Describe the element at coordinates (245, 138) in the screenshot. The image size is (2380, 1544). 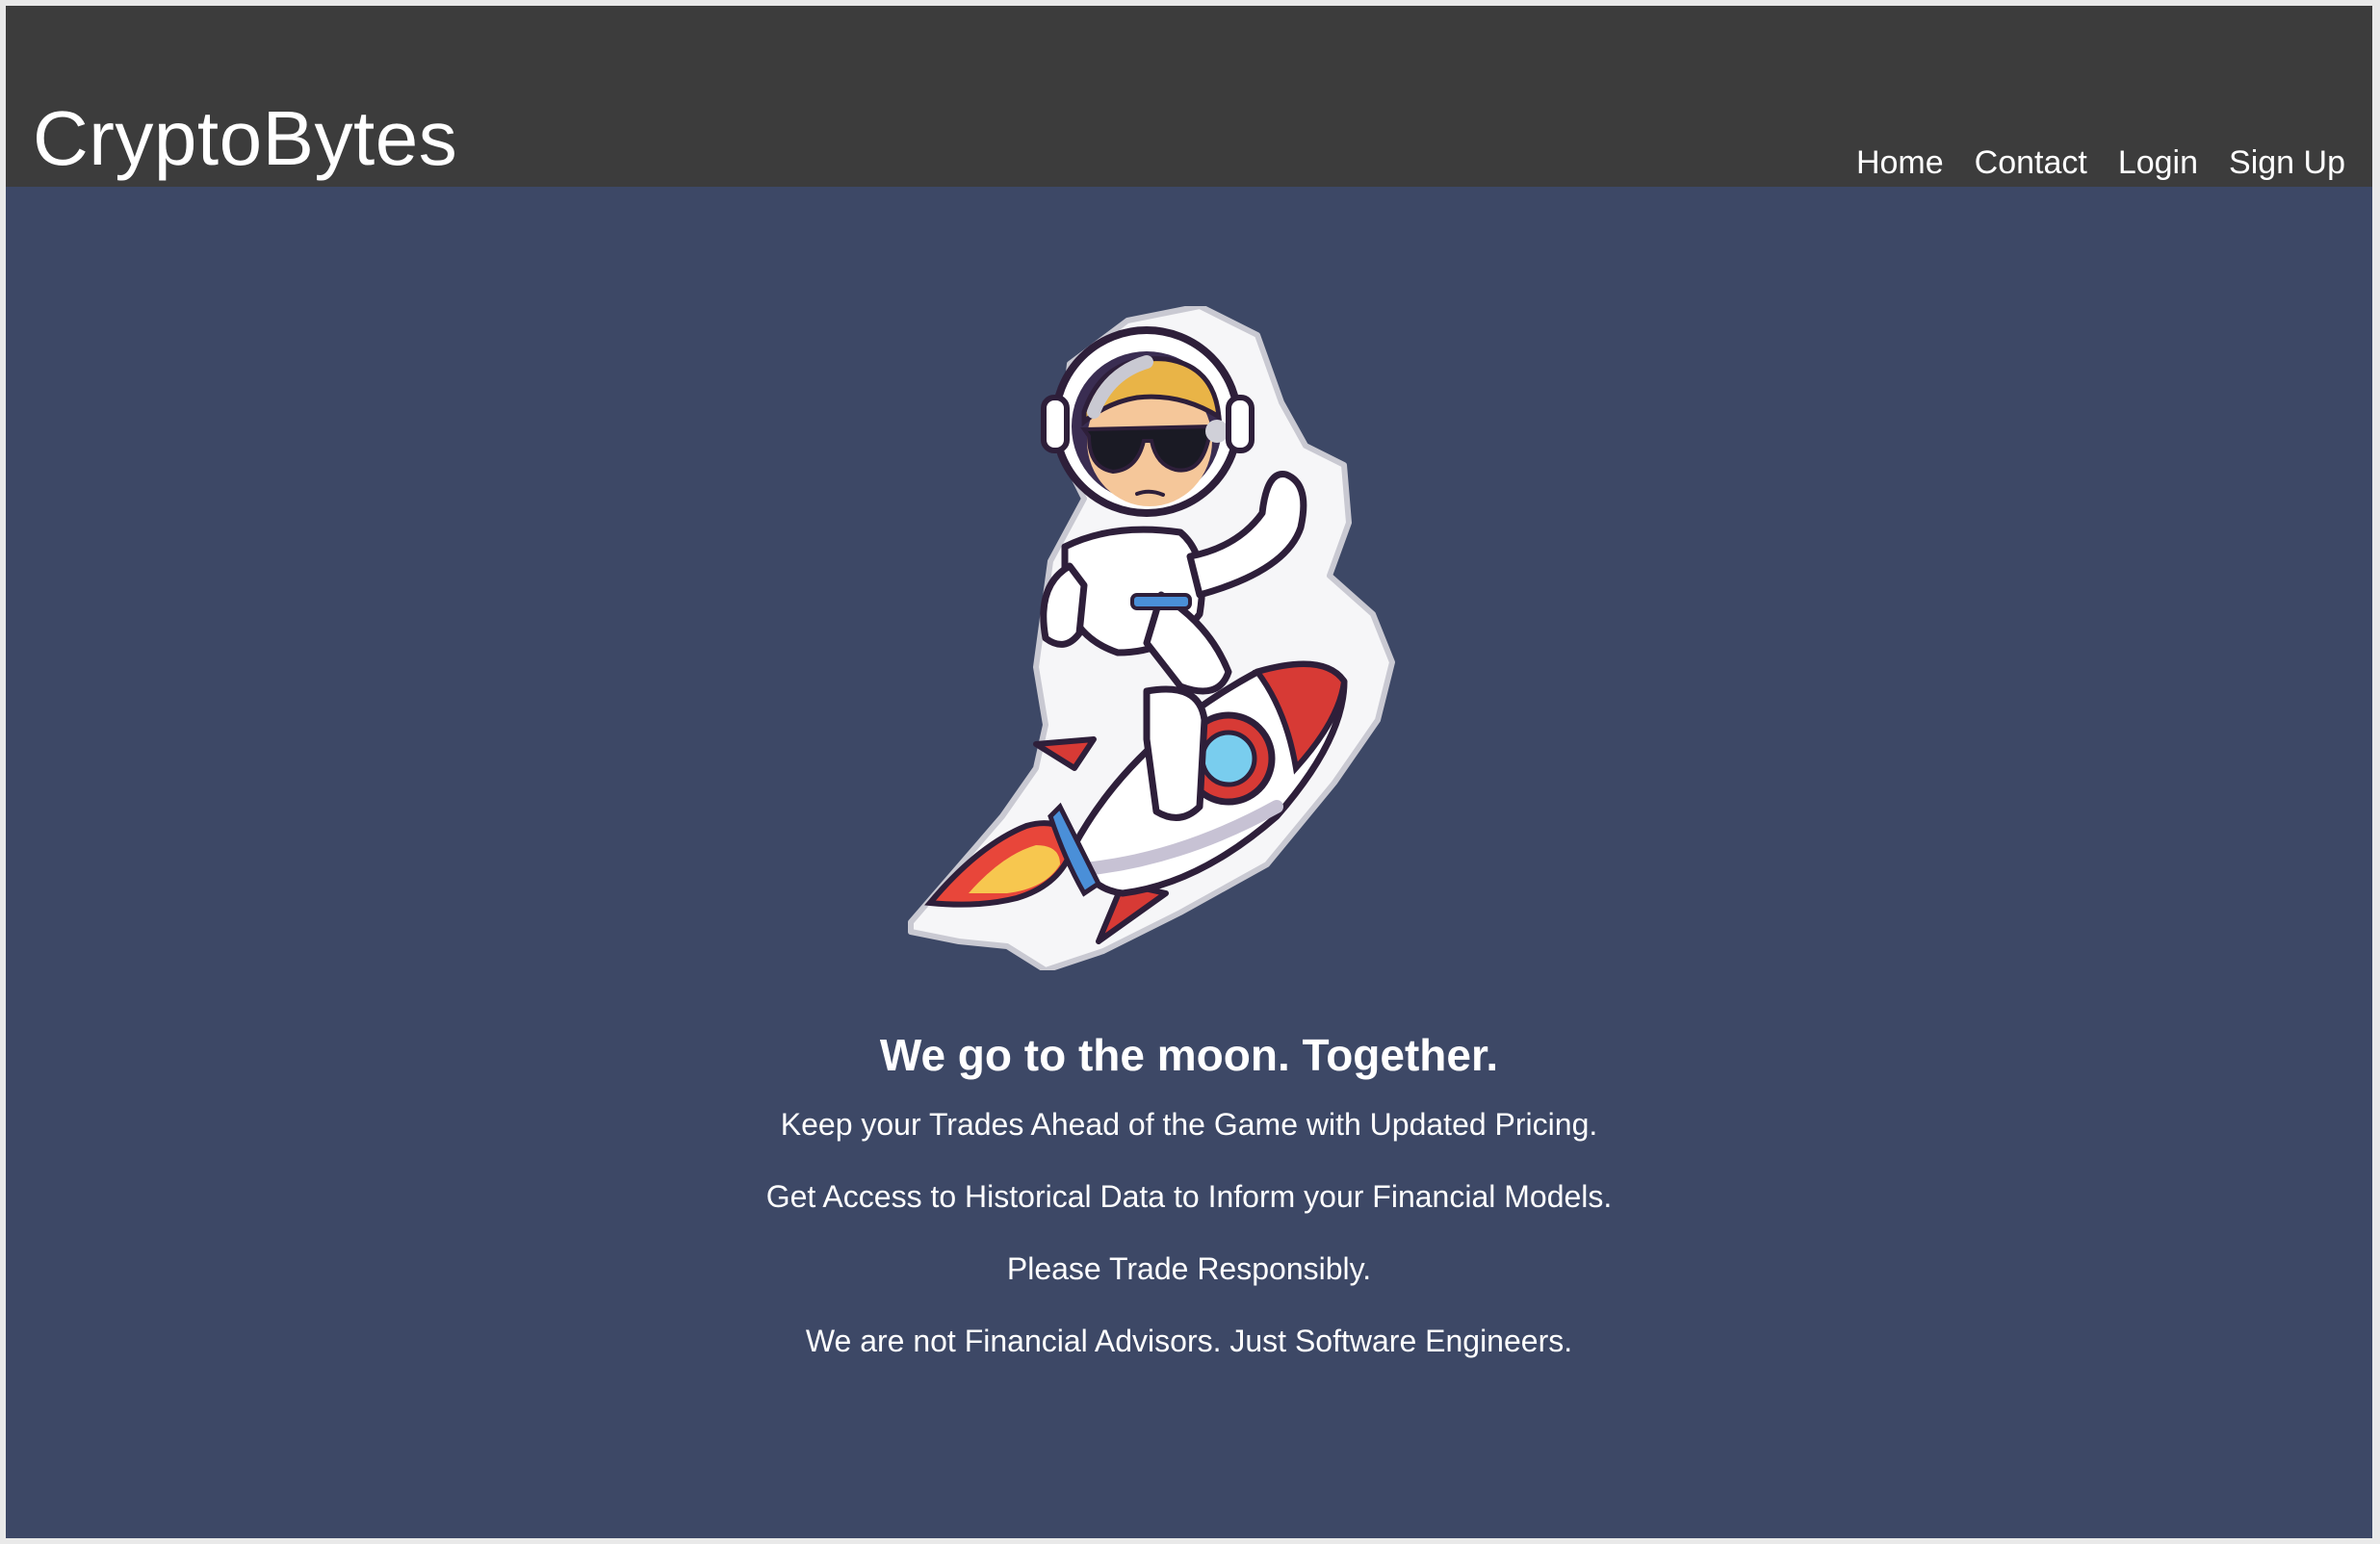
I see `brand-logo-text: CryptoBytes` at that location.